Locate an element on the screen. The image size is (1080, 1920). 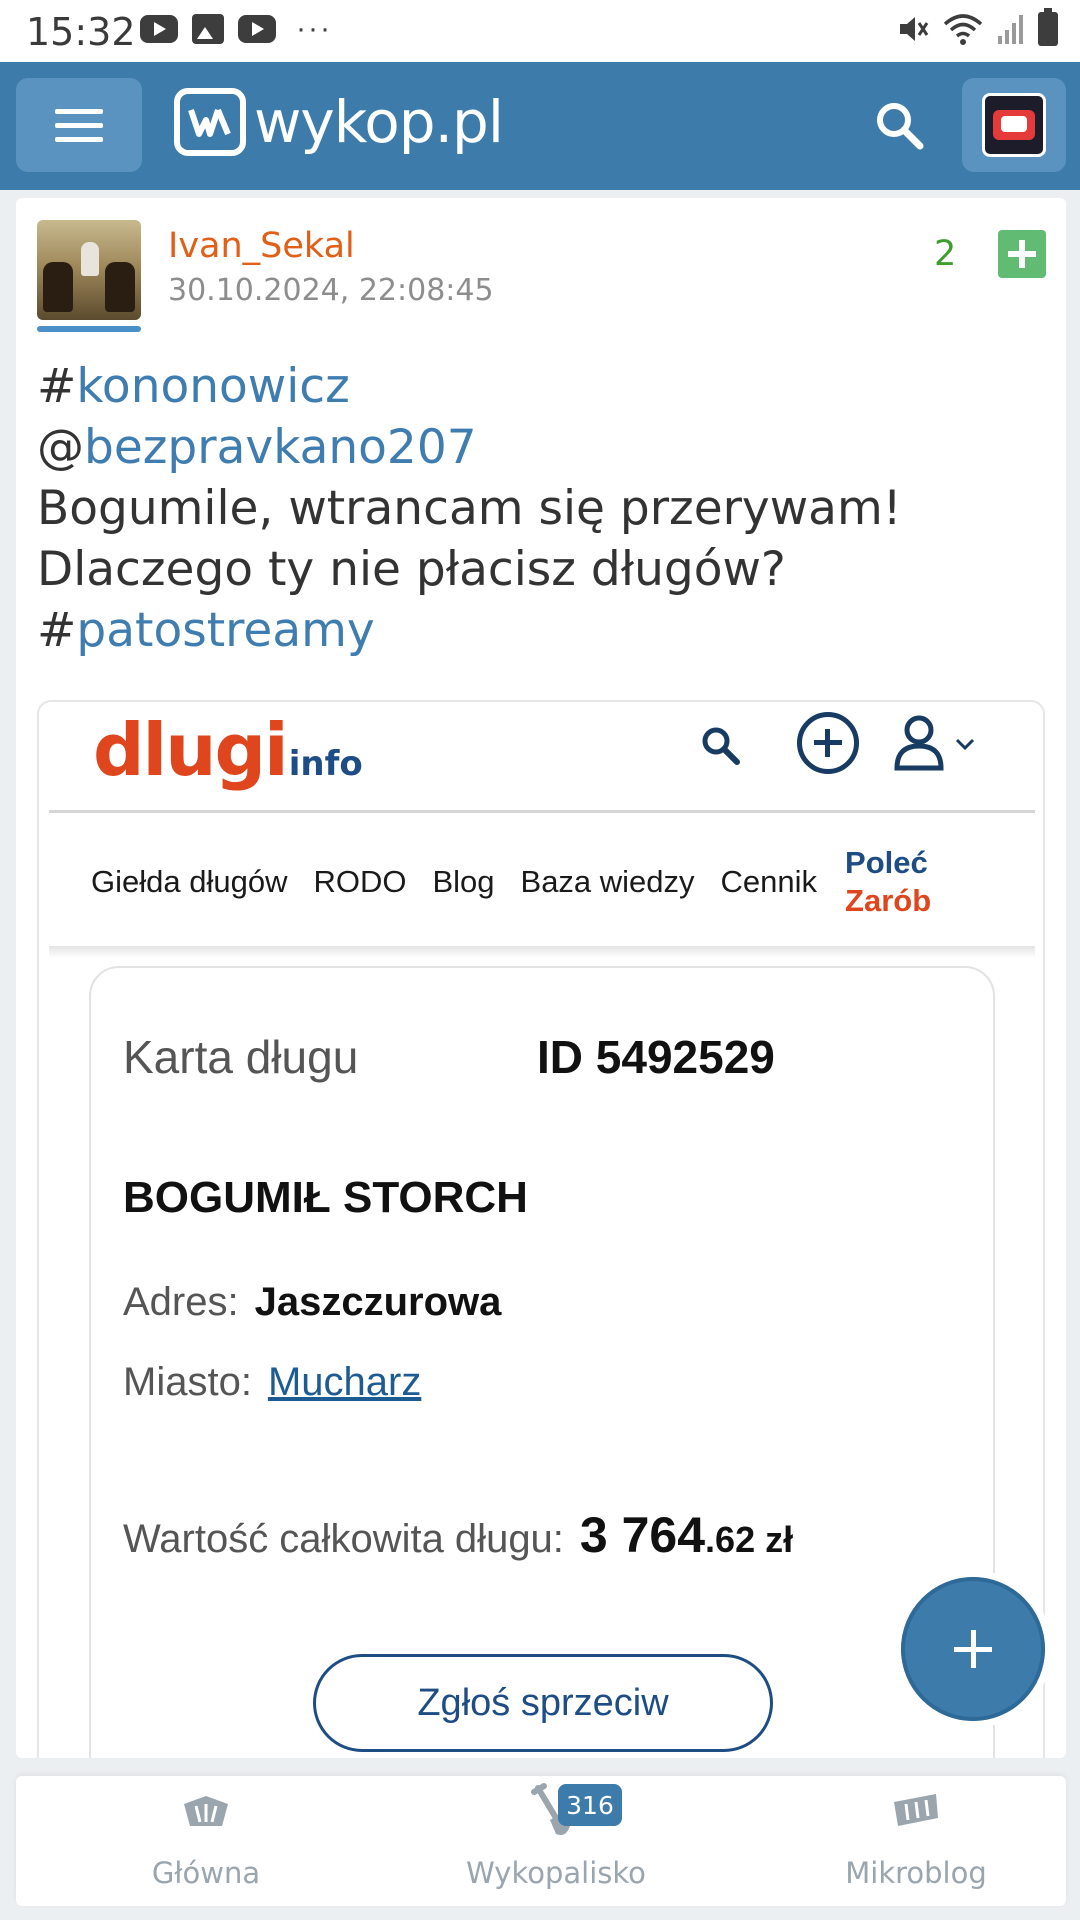
post-timestamp: 30.10.2024, 22:08:45 is located at coordinates (331, 290).